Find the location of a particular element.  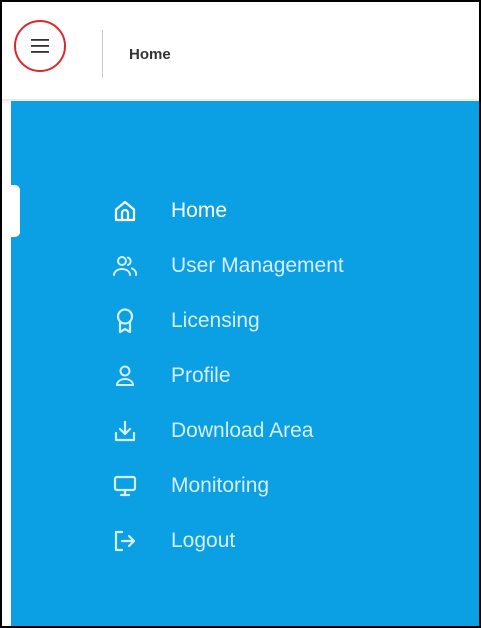

sidebar-item-label: Download Area is located at coordinates (242, 430).